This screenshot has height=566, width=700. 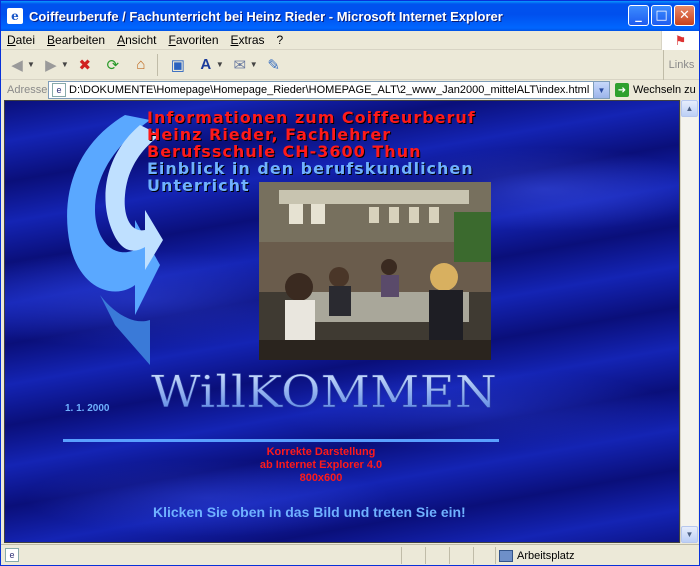 I want to click on computer-icon, so click(x=506, y=555).